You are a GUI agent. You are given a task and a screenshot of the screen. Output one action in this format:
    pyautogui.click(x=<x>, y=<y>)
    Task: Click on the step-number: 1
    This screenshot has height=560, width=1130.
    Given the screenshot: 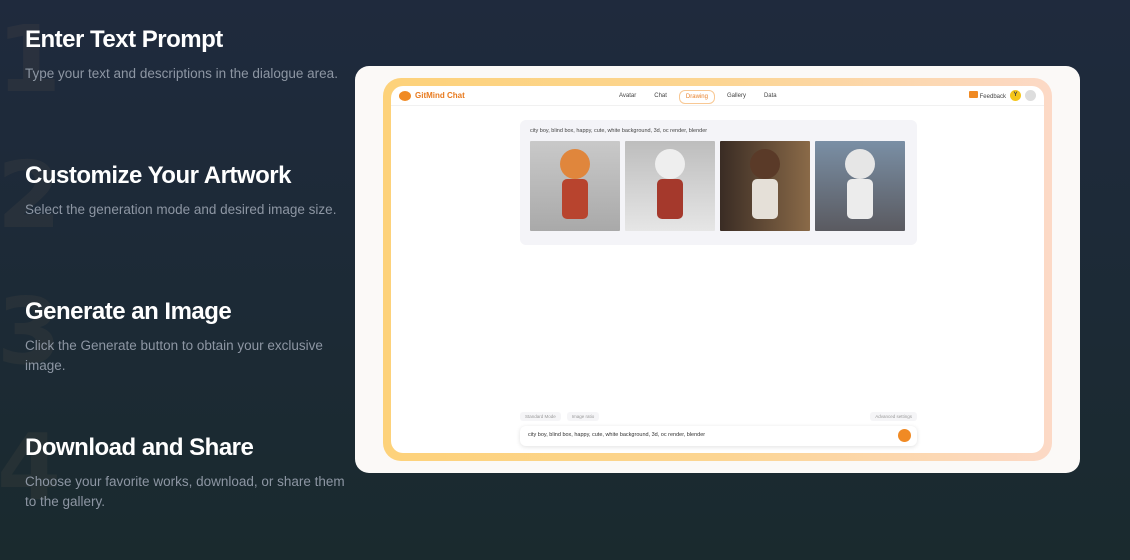 What is the action you would take?
    pyautogui.click(x=31, y=59)
    